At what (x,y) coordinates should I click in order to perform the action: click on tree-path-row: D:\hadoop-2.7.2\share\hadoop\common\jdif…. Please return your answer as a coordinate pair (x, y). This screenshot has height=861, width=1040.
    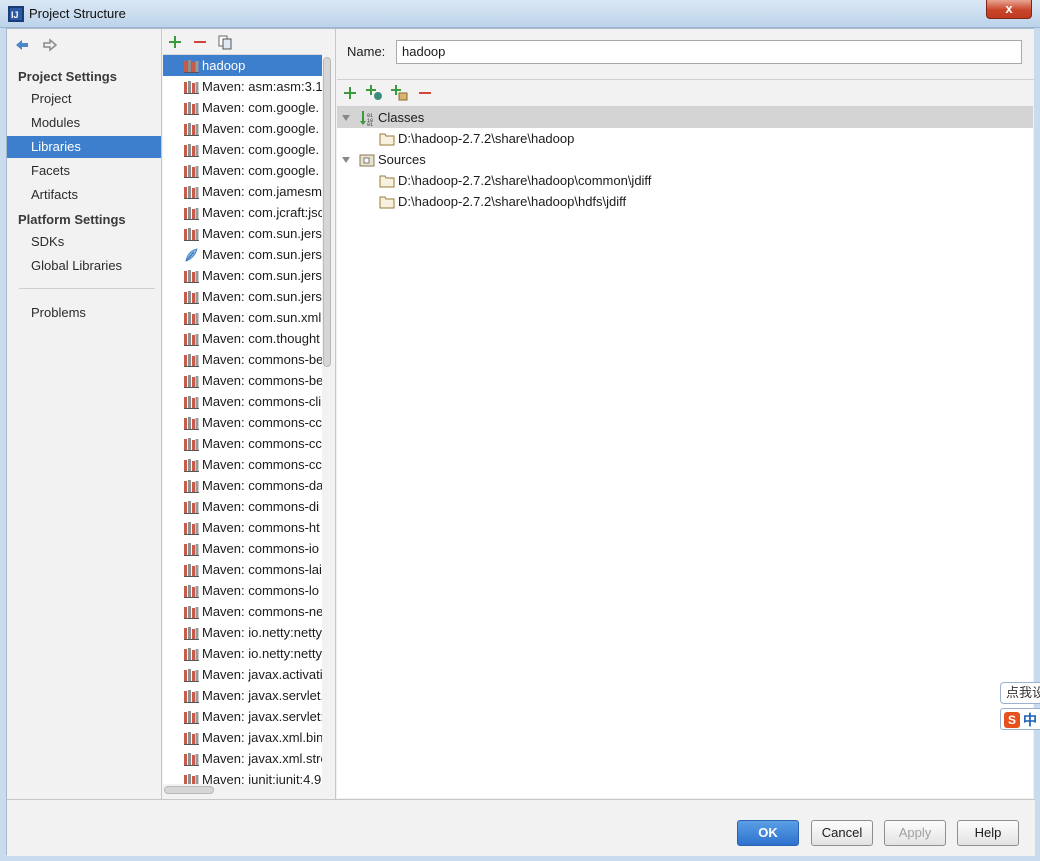
    Looking at the image, I should click on (685, 180).